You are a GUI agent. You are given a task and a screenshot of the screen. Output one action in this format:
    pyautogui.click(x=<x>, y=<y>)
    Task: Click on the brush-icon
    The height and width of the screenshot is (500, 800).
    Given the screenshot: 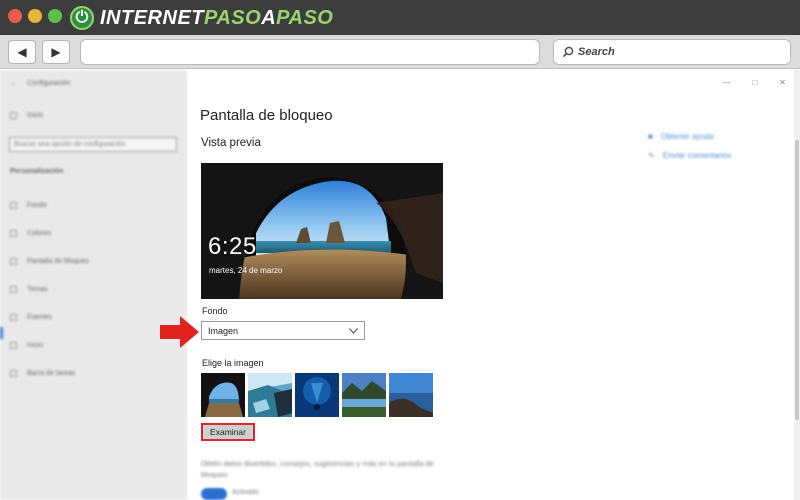 What is the action you would take?
    pyautogui.click(x=13, y=289)
    